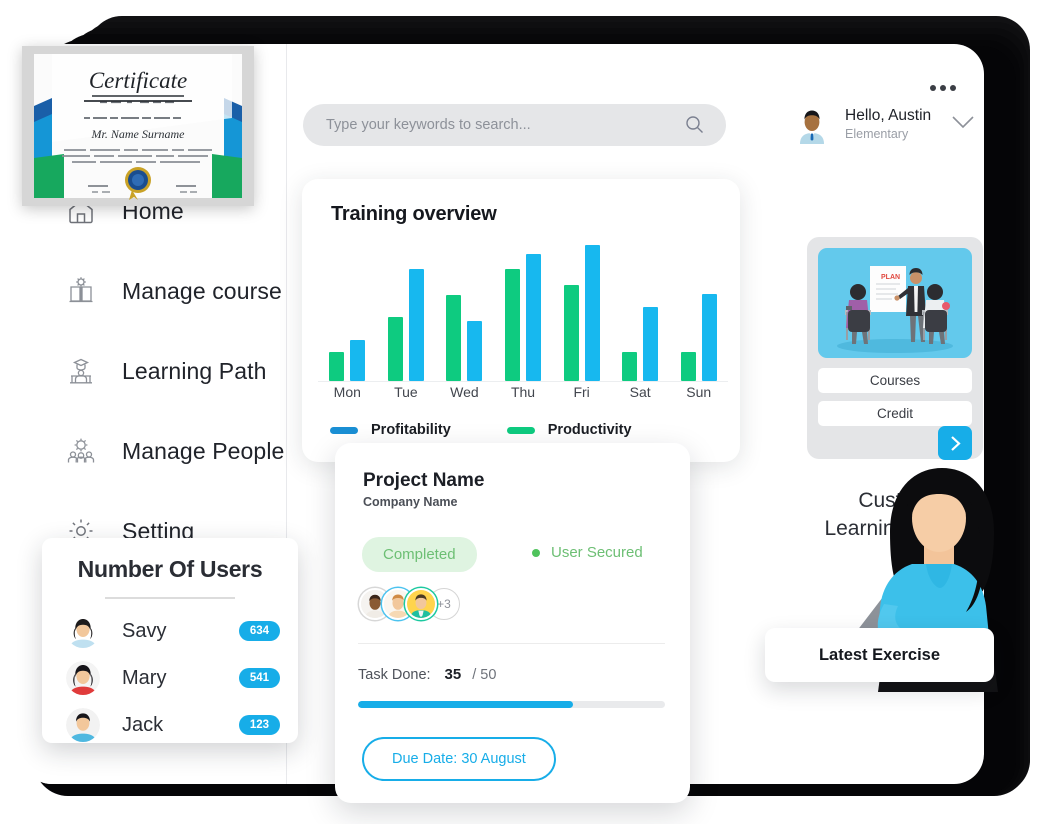 The height and width of the screenshot is (824, 1052). Describe the element at coordinates (406, 392) in the screenshot. I see `x-tick-label: Tue` at that location.